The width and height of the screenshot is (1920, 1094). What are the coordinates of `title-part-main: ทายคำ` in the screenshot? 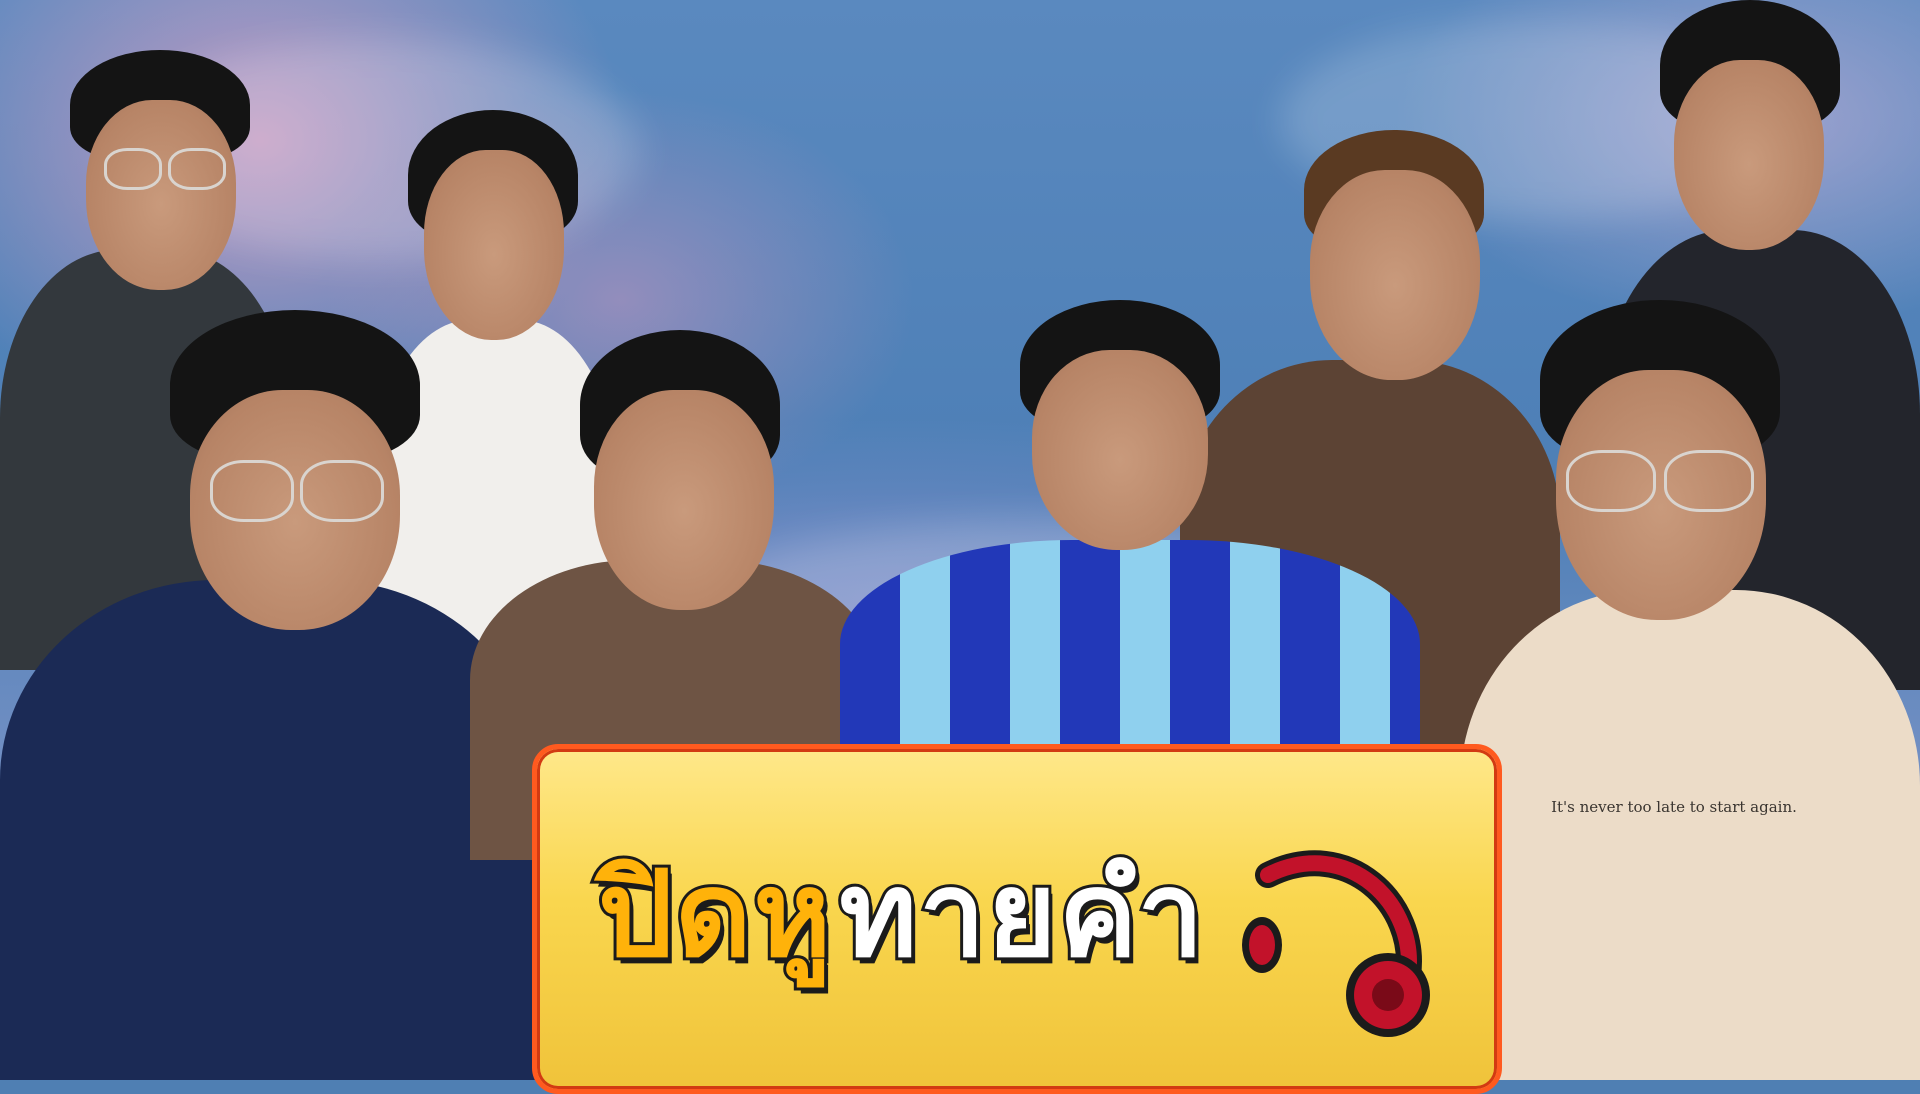 It's located at (1021, 914).